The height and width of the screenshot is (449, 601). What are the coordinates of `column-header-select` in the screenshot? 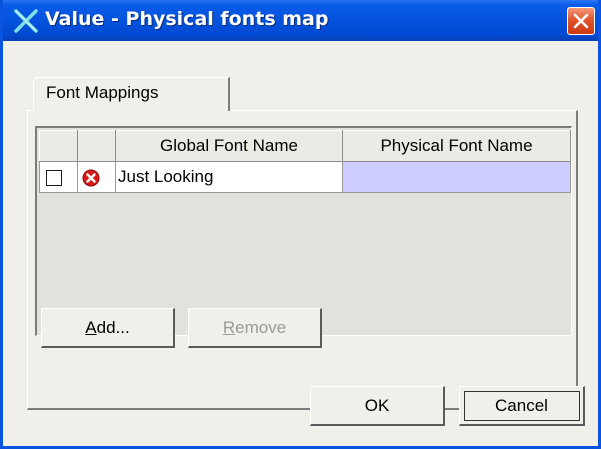 It's located at (58, 146).